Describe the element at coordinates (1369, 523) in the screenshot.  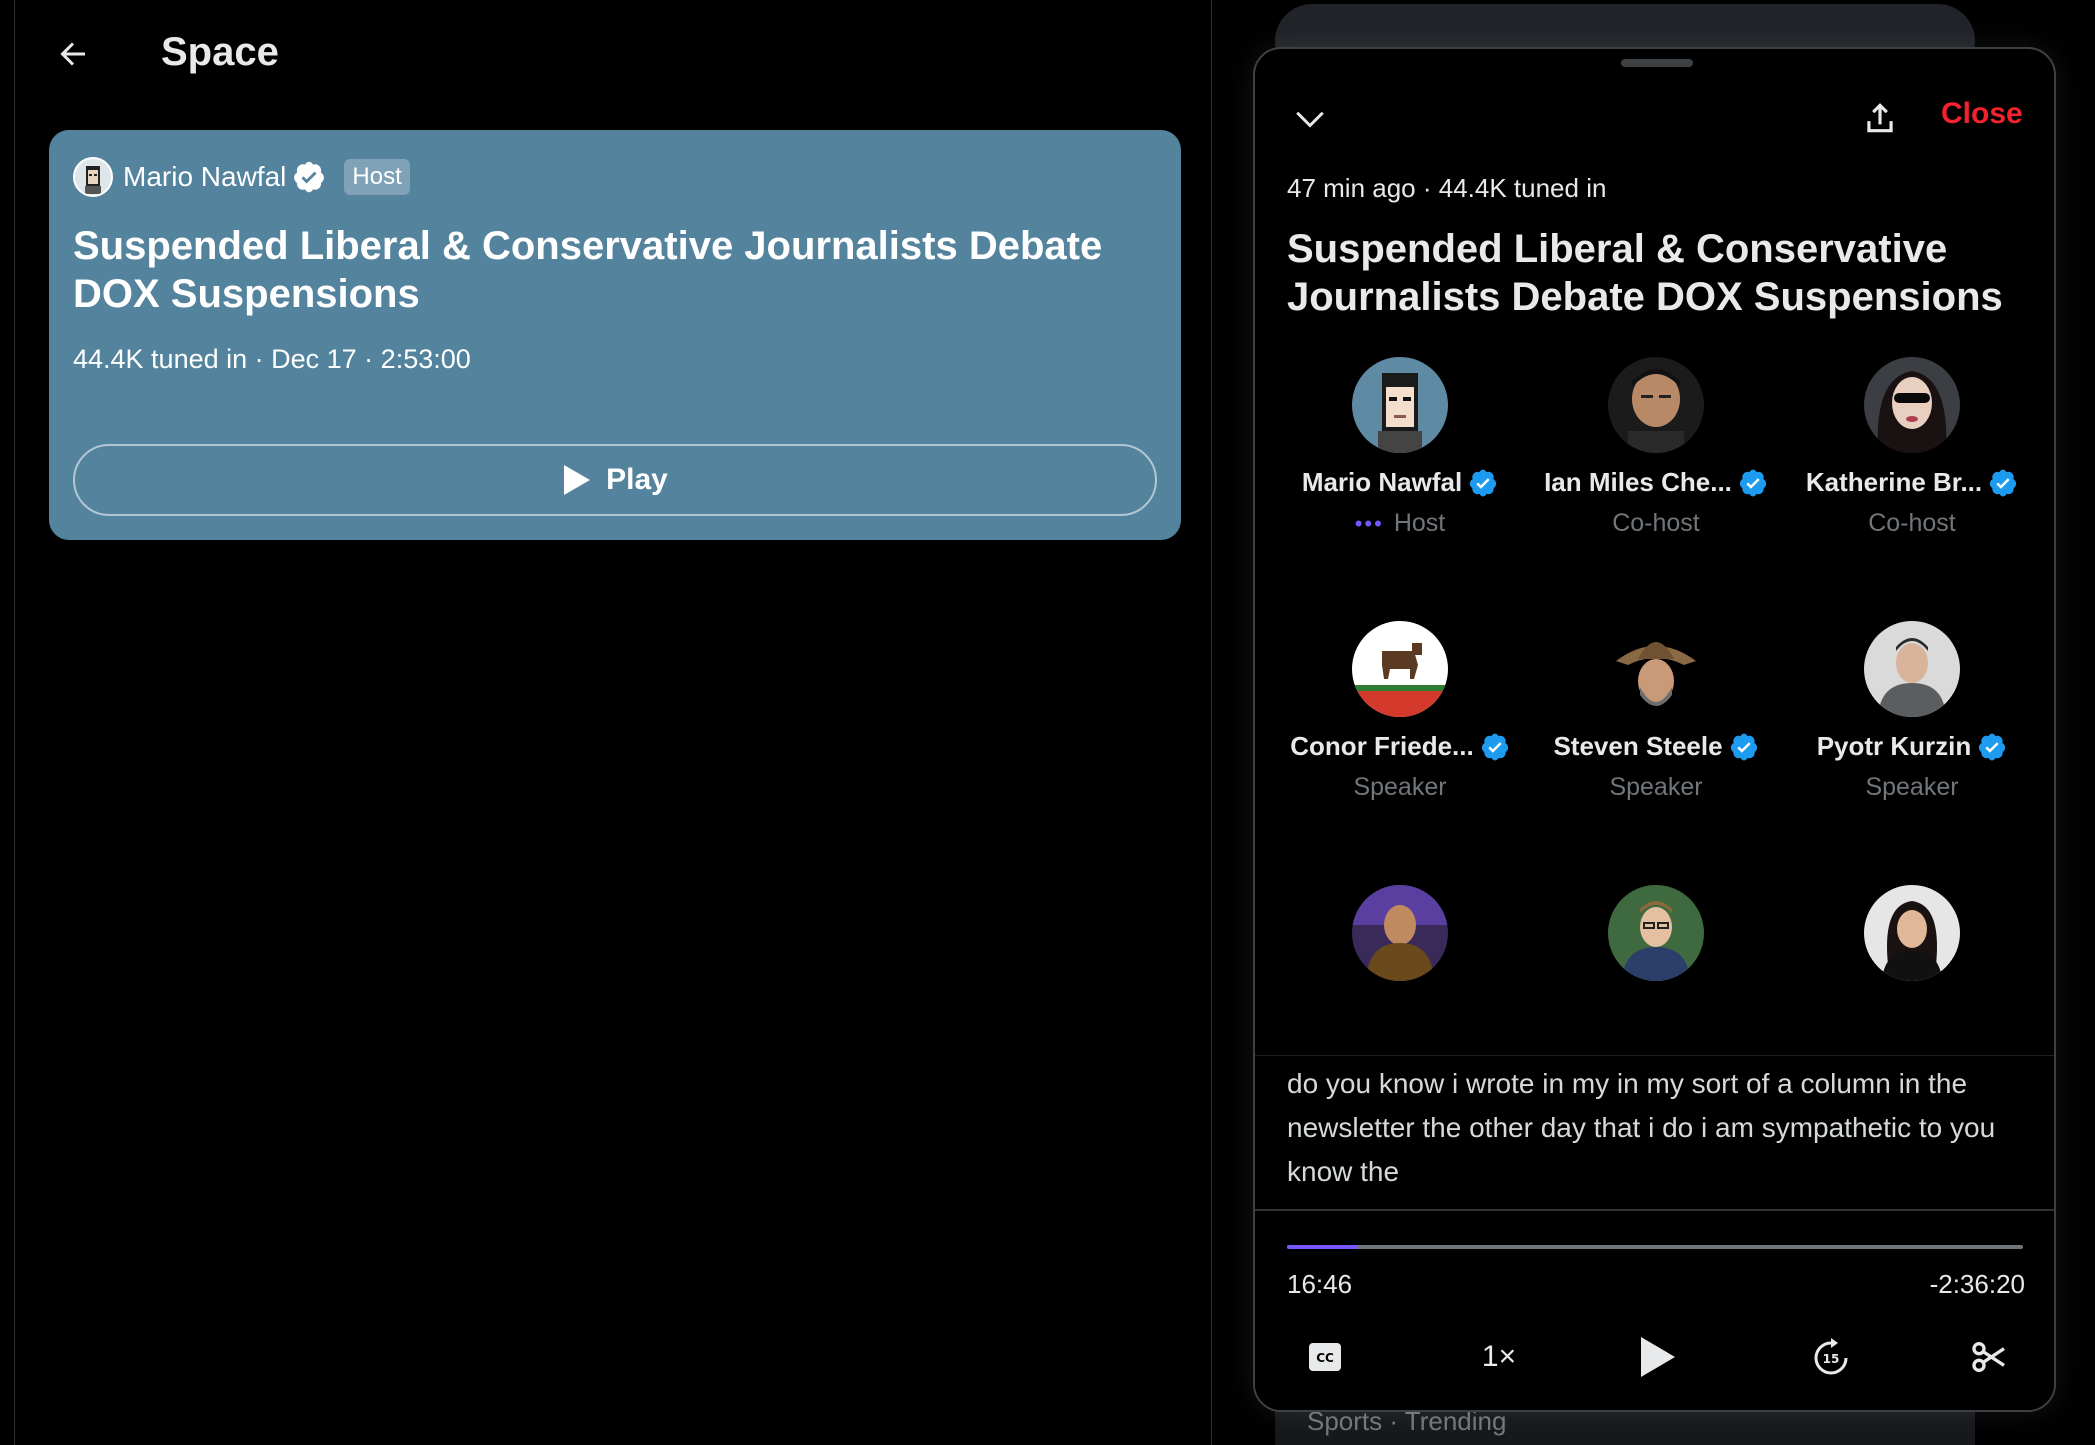
I see `speaking-indicator-icon: •••` at that location.